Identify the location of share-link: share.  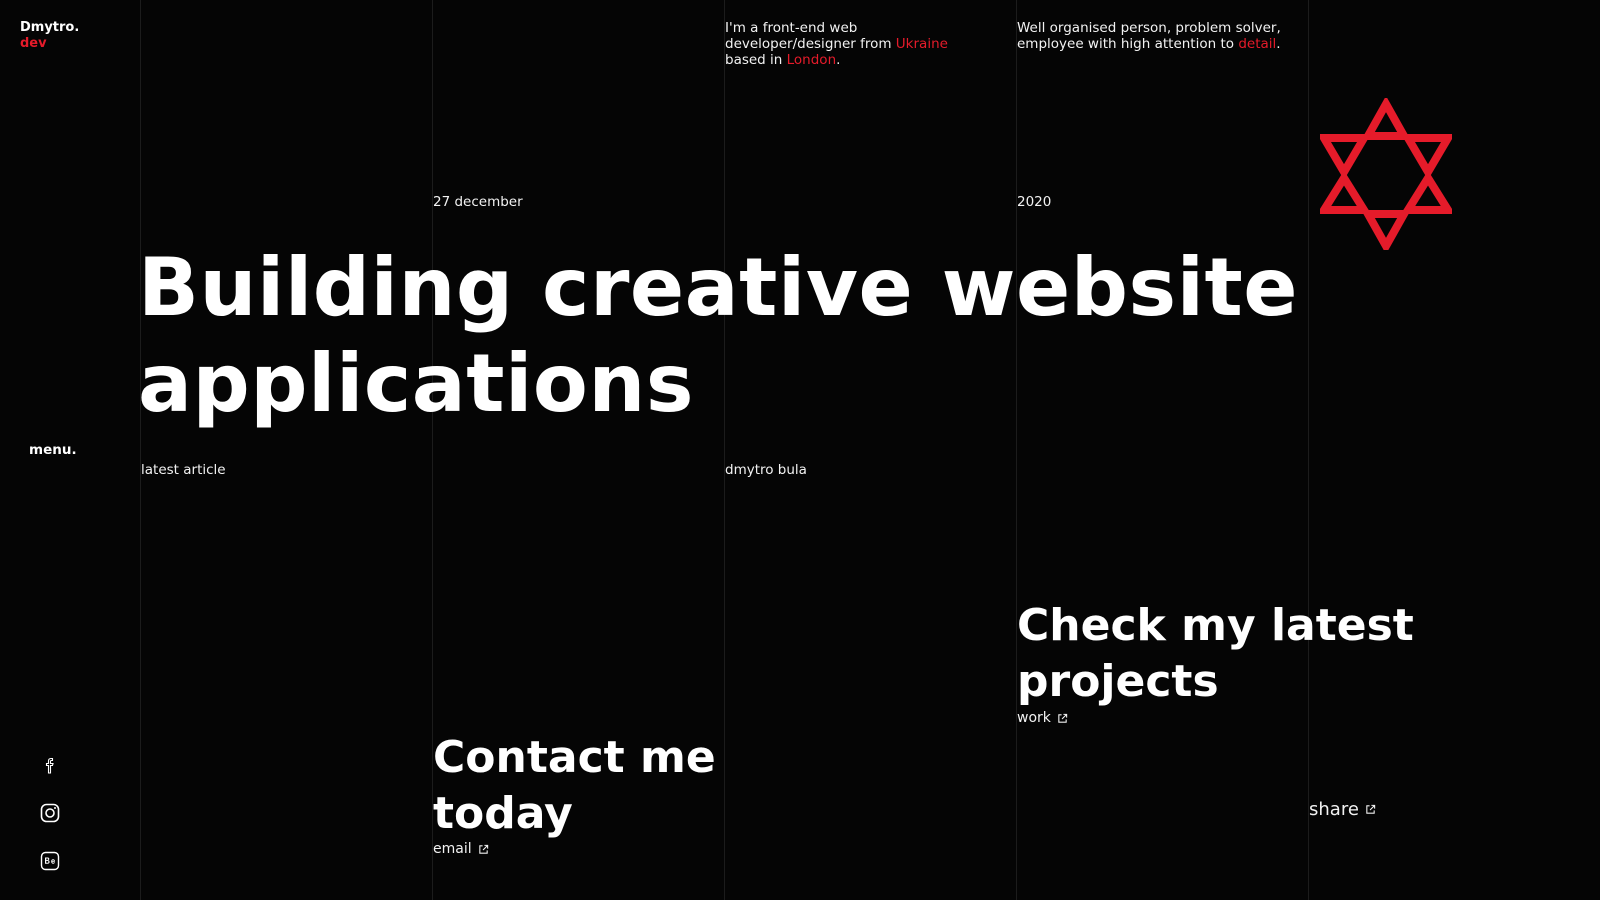
(1342, 809).